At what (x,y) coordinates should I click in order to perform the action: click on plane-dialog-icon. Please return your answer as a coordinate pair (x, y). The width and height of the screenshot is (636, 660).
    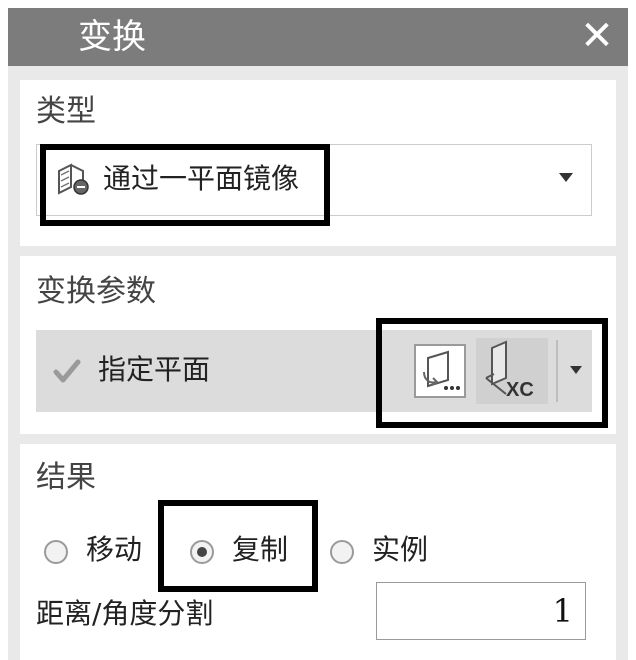
    Looking at the image, I should click on (441, 370).